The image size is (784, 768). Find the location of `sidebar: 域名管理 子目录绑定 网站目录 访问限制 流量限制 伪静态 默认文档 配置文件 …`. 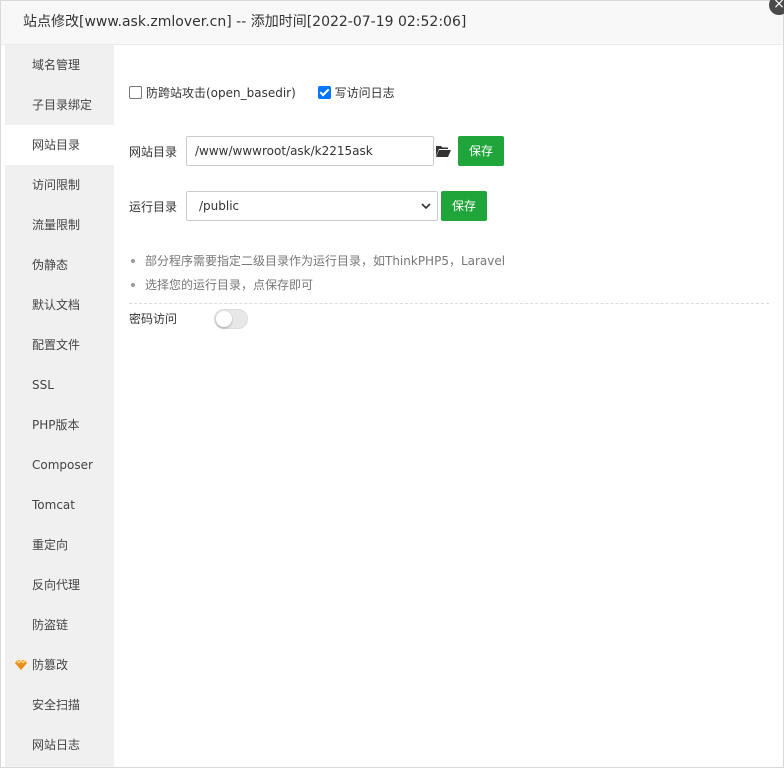

sidebar: 域名管理 子目录绑定 网站目录 访问限制 流量限制 伪静态 默认文档 配置文件 … is located at coordinates (59, 406).